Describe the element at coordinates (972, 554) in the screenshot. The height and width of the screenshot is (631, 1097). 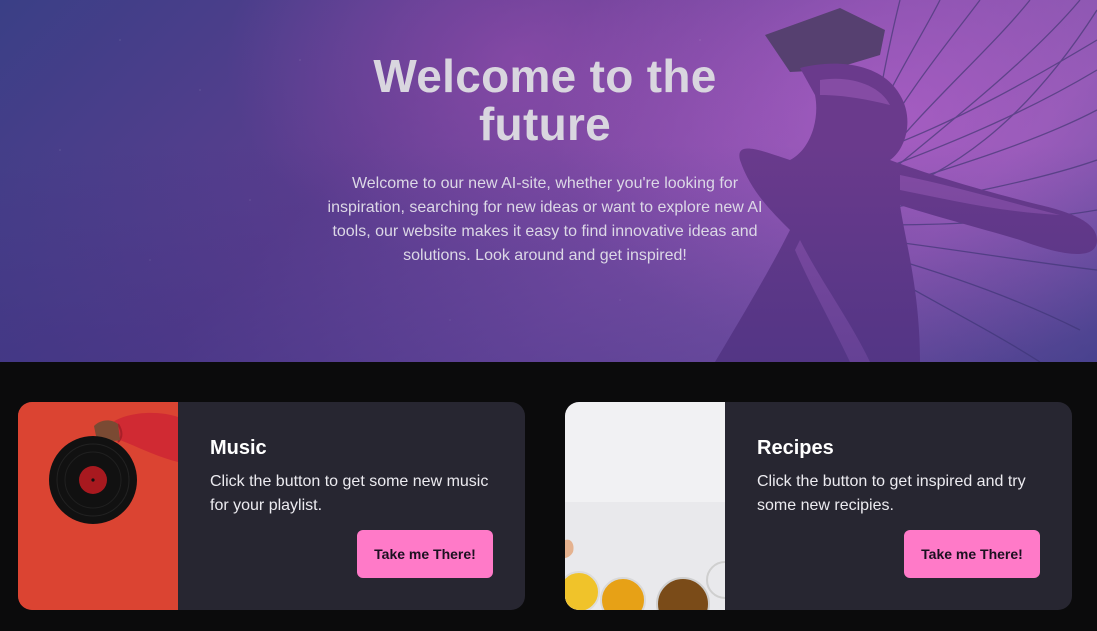
I see `recipes-take-me-there-button: Take me There!` at that location.